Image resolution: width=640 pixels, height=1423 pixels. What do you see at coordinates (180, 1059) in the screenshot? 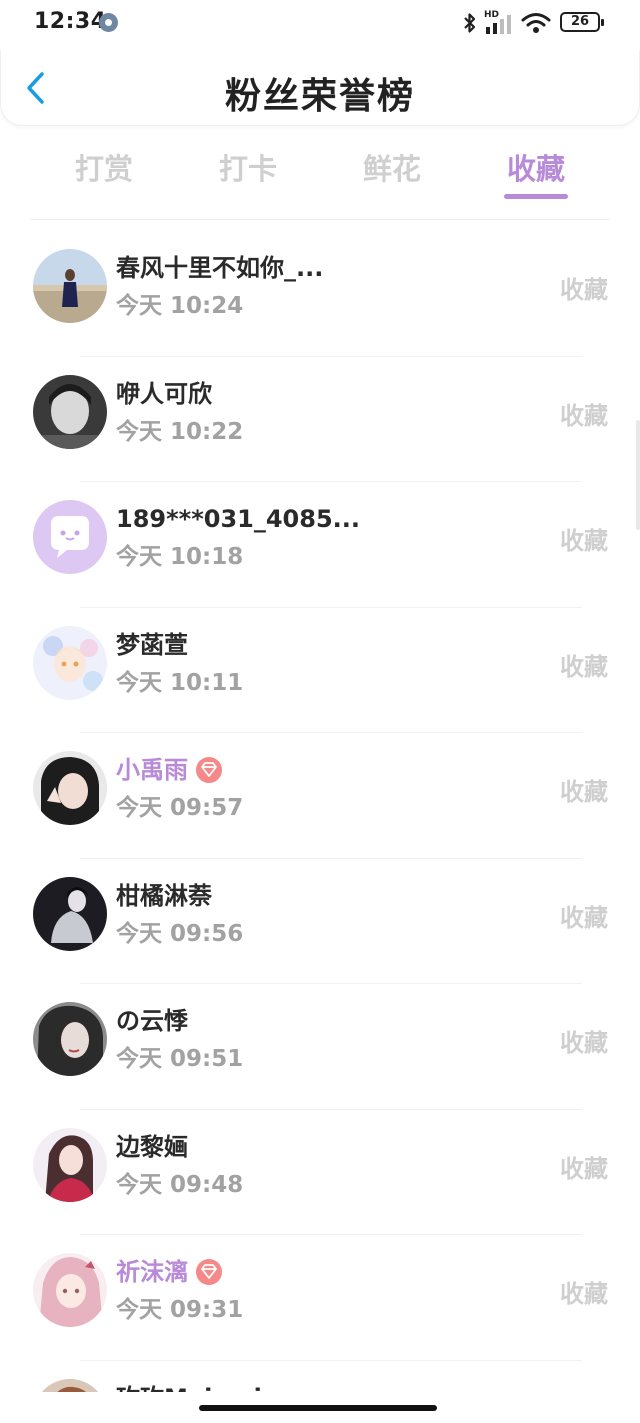
I see `fan-time: 今天 09:51` at bounding box center [180, 1059].